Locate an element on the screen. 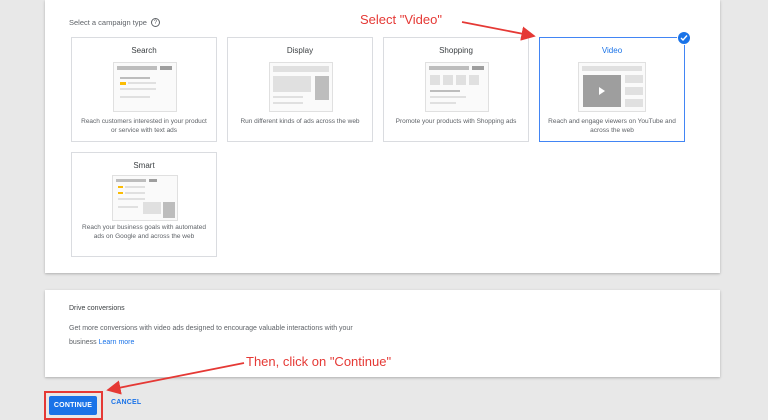  selected-check-icon is located at coordinates (684, 38).